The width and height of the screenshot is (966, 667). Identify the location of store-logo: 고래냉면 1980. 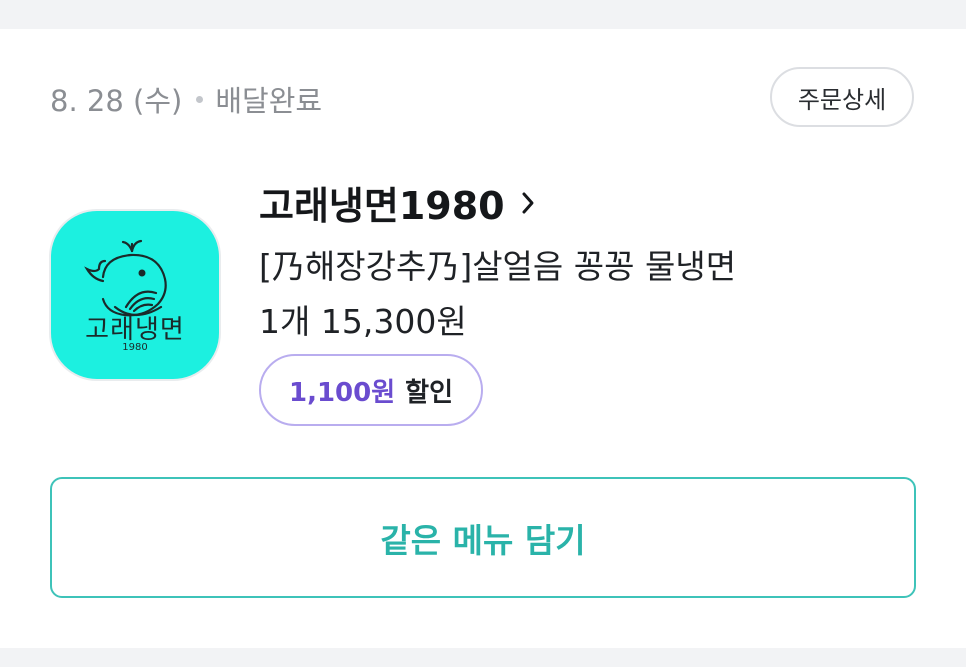
(135, 295).